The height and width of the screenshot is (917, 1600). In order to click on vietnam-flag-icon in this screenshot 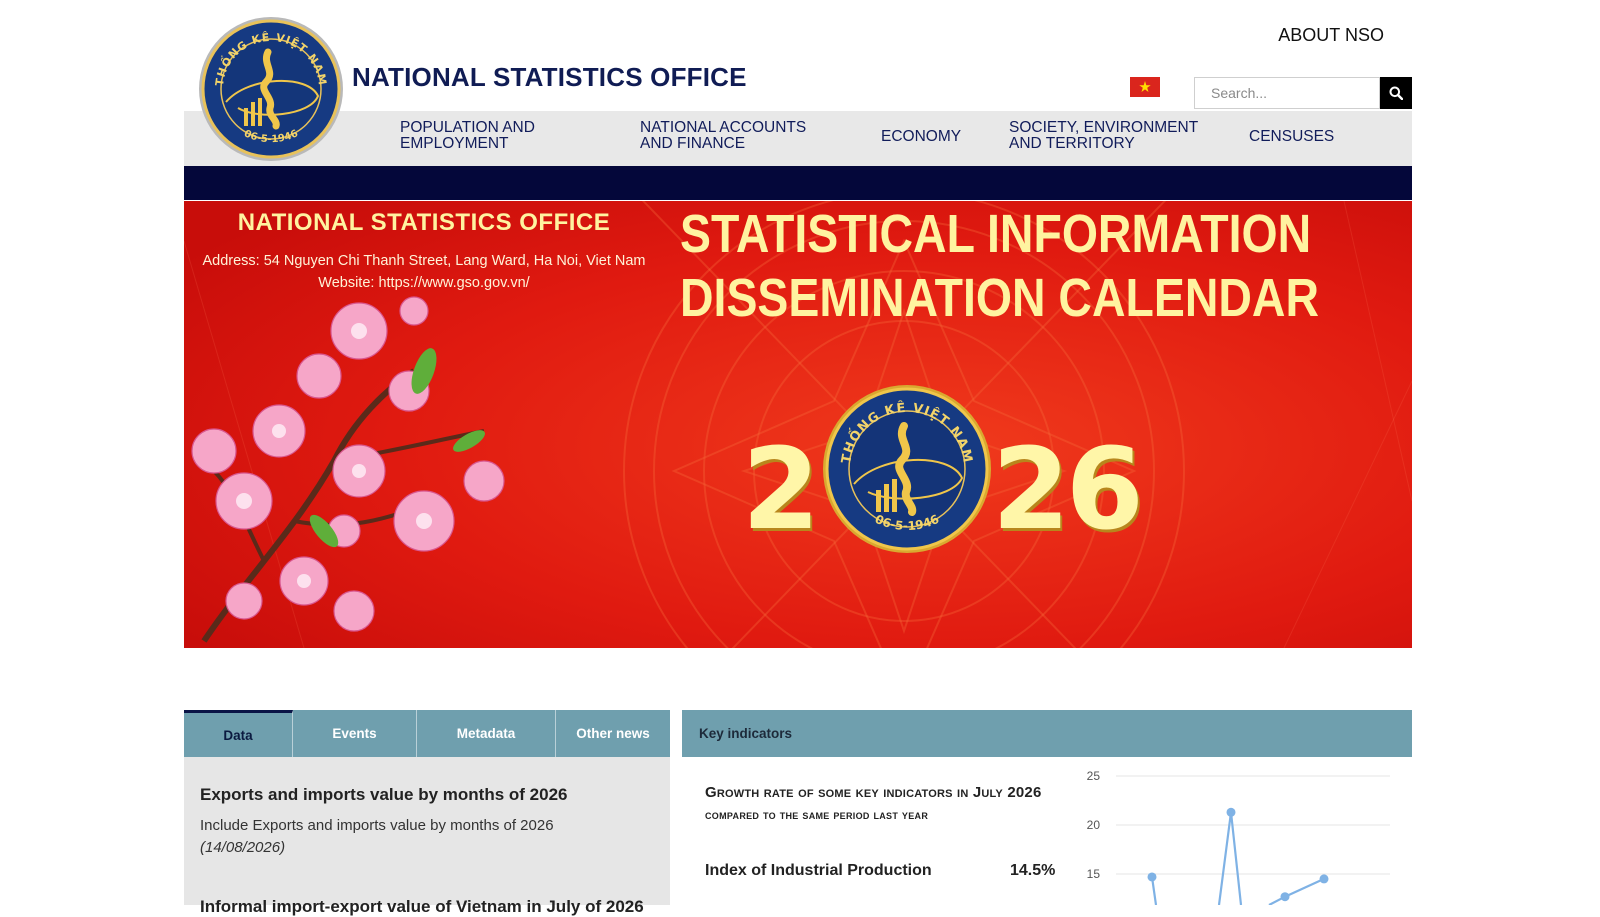, I will do `click(1145, 87)`.